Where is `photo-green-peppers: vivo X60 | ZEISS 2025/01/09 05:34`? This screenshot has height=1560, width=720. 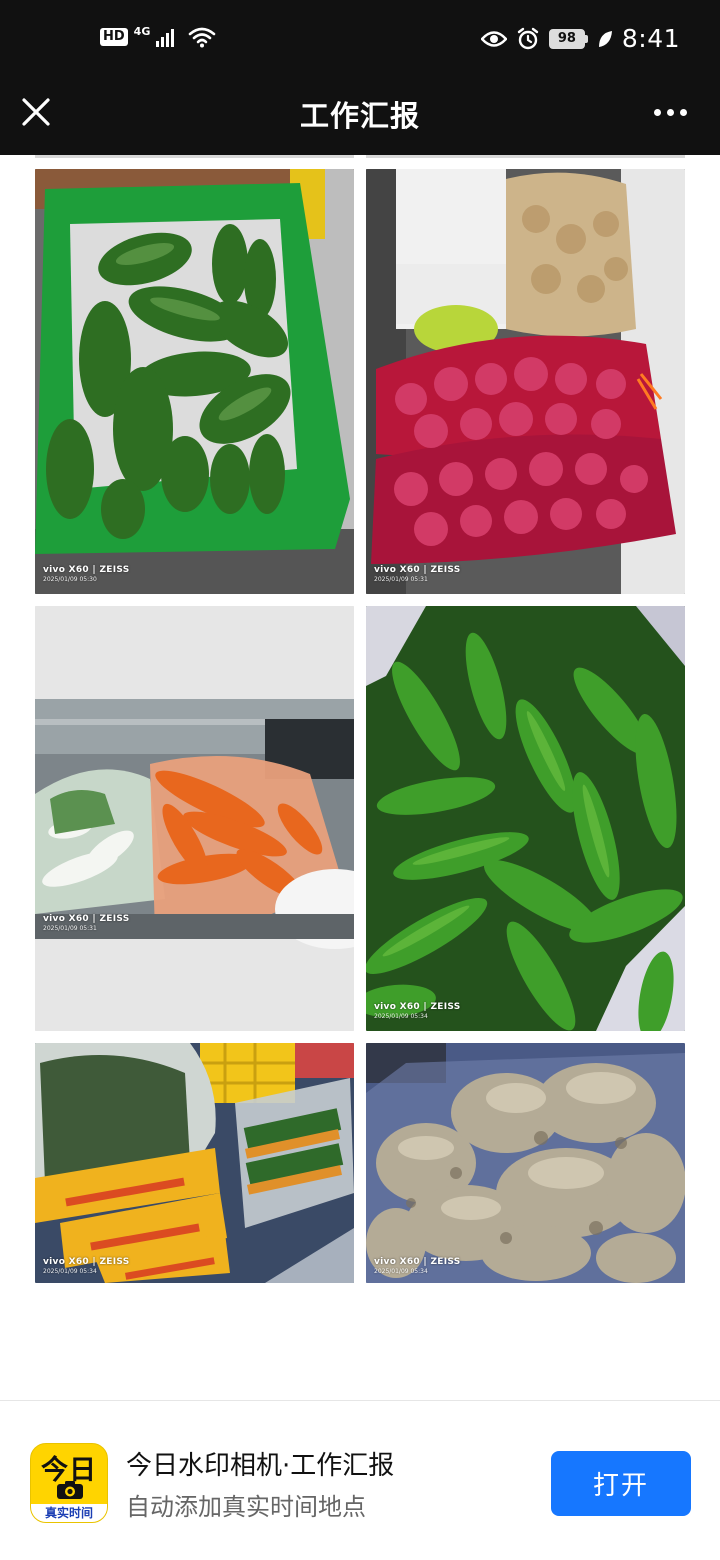 photo-green-peppers: vivo X60 | ZEISS 2025/01/09 05:34 is located at coordinates (525, 818).